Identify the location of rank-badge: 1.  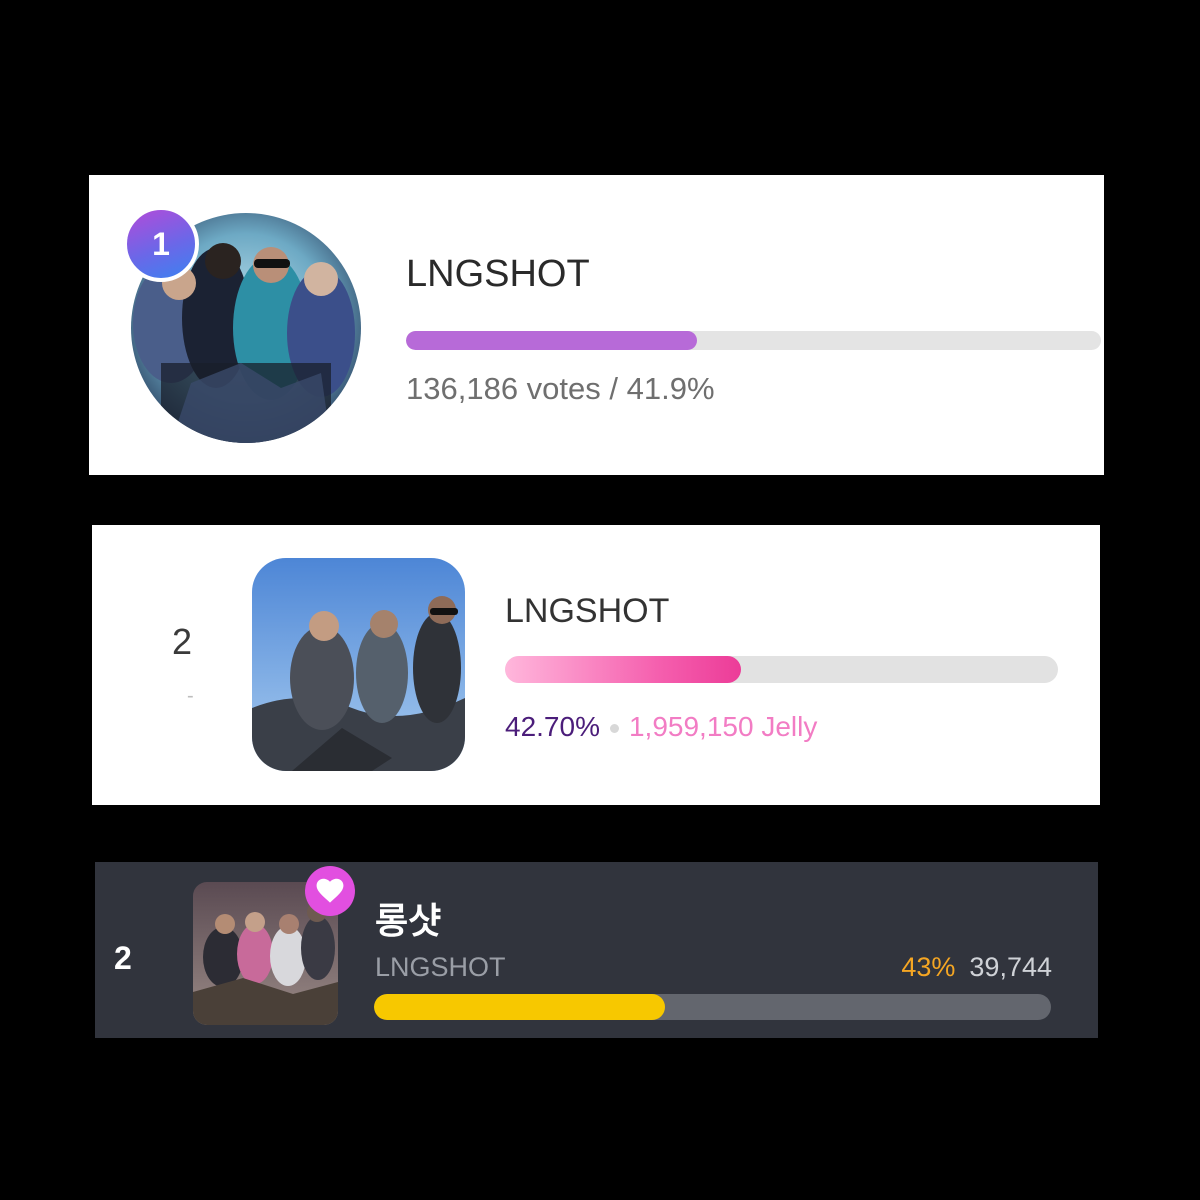
(161, 244).